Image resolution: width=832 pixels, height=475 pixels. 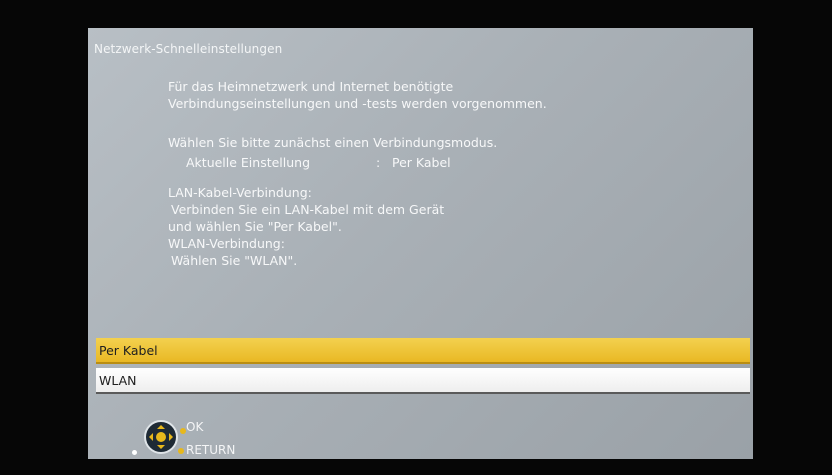 What do you see at coordinates (211, 450) in the screenshot?
I see `return-hint-label: RETURN` at bounding box center [211, 450].